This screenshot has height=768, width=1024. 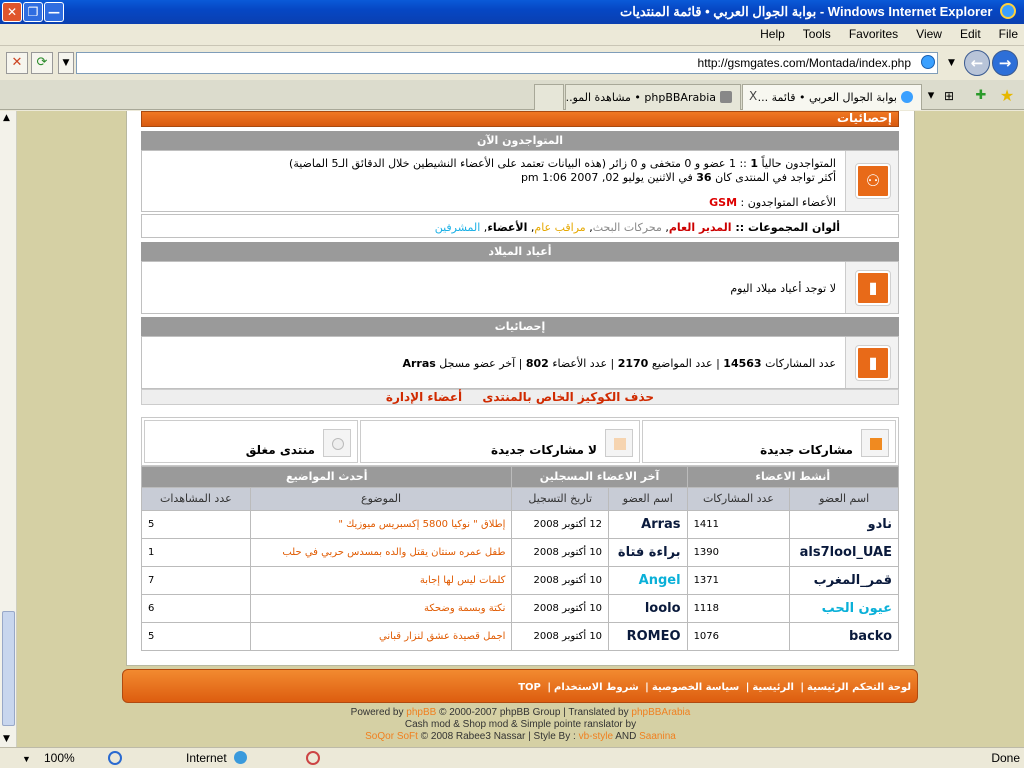 I want to click on col-topic: الموضوع, so click(x=381, y=498).